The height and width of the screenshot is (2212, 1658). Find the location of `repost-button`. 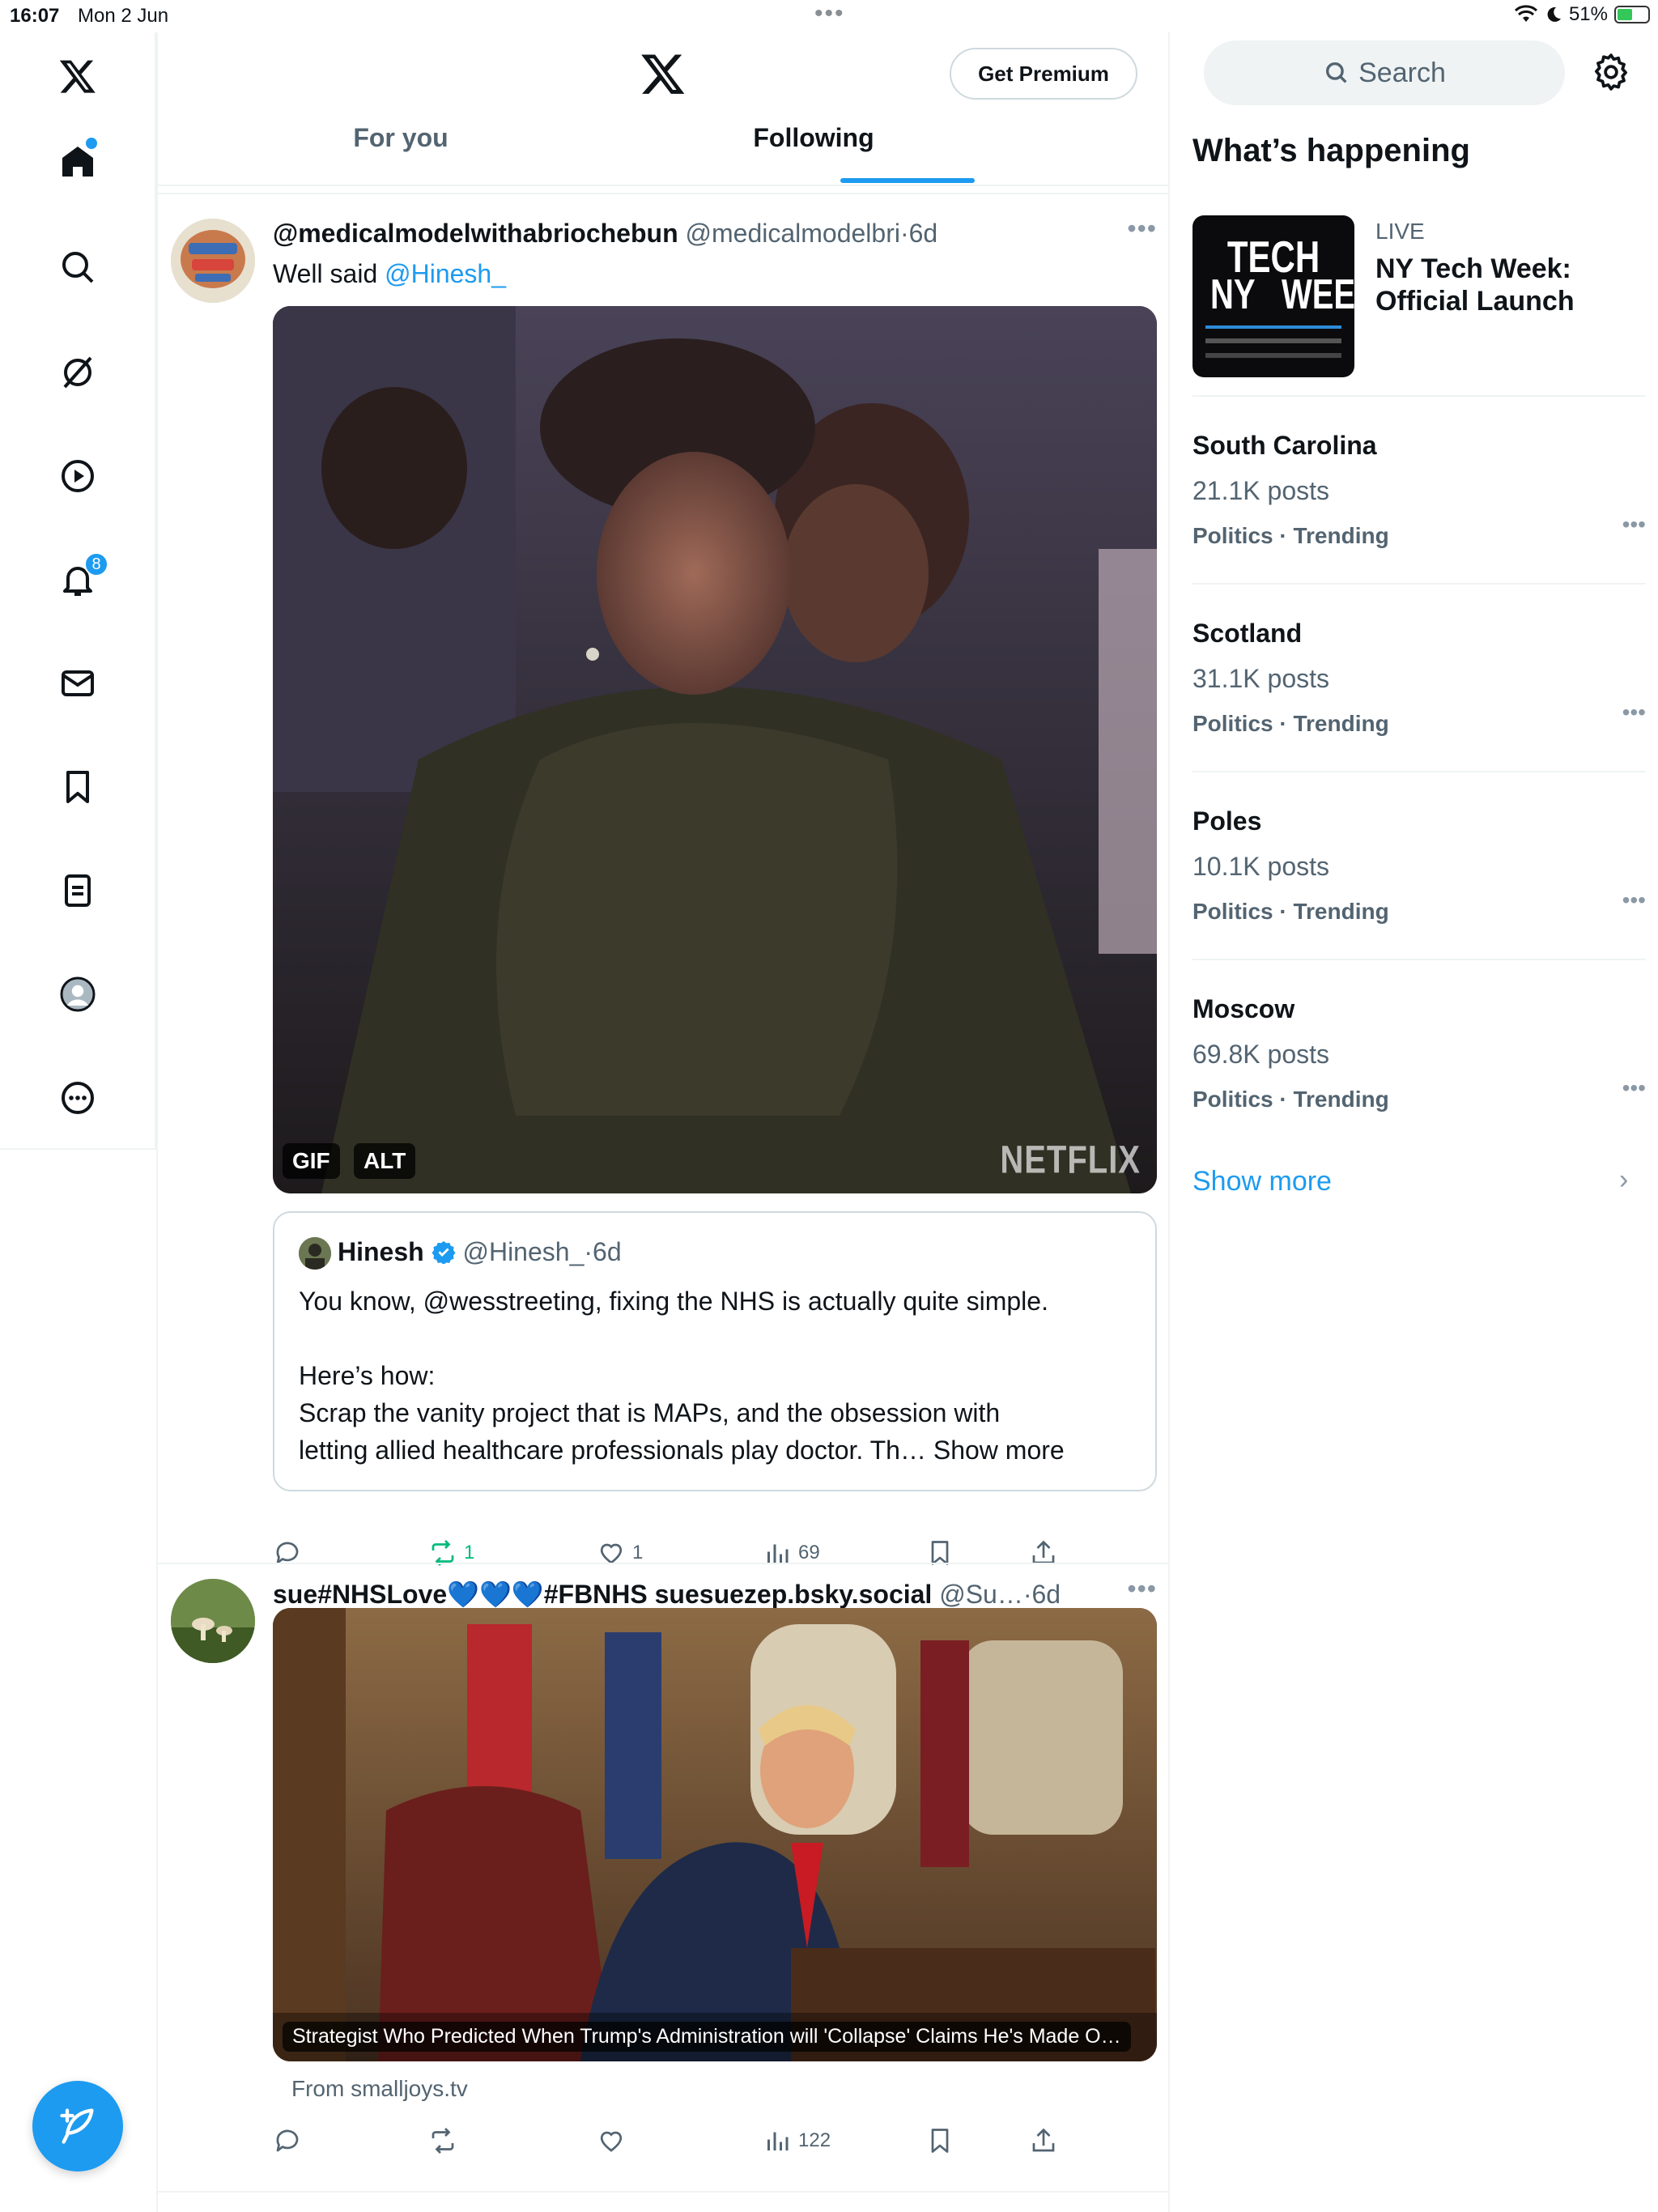

repost-button is located at coordinates (446, 2140).